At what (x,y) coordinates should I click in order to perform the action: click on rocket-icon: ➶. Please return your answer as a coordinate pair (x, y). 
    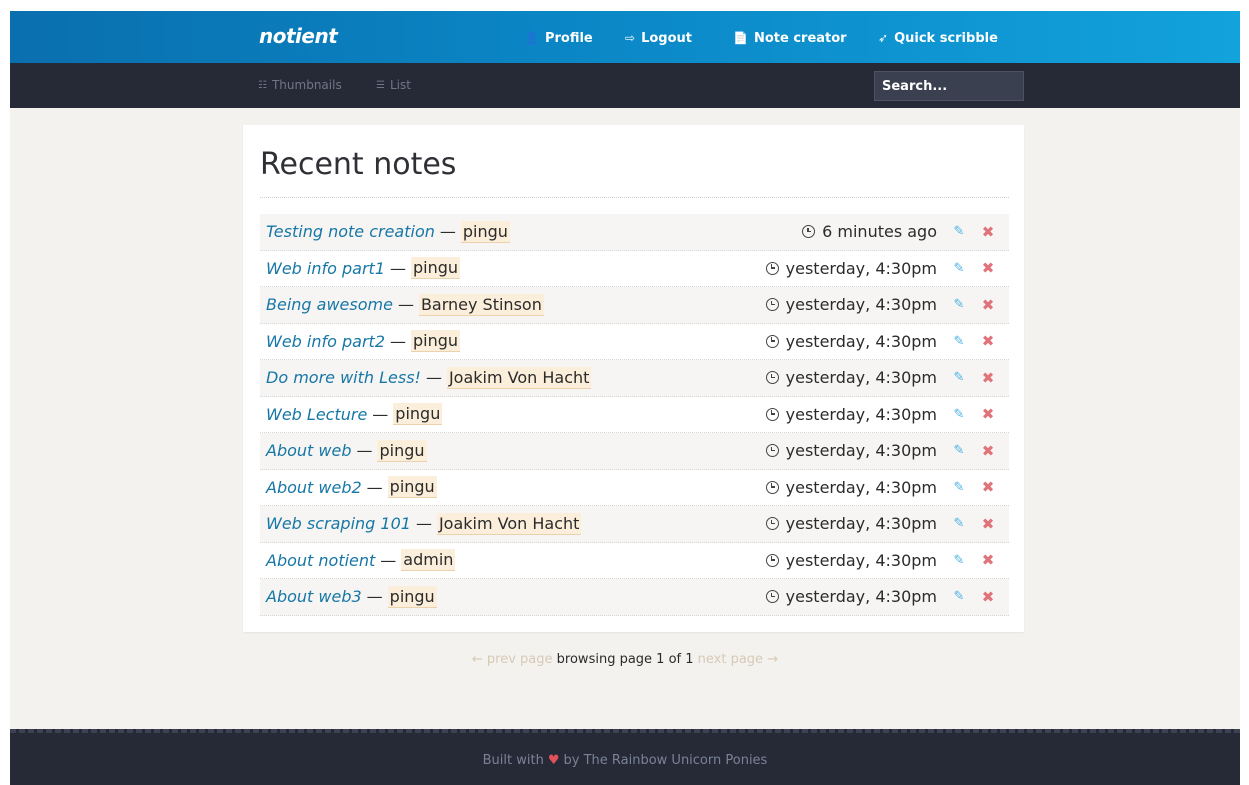
    Looking at the image, I should click on (883, 38).